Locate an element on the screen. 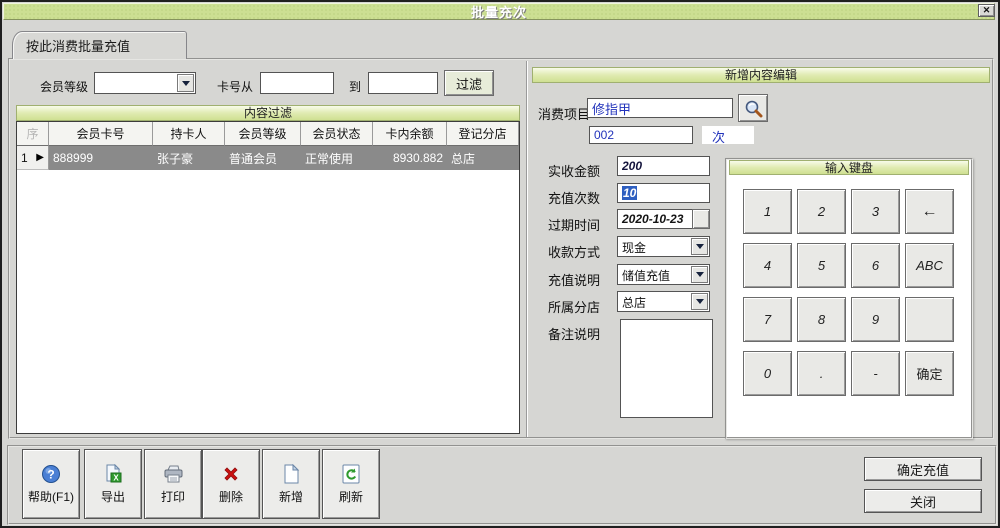 The height and width of the screenshot is (528, 1000). export-icon: X is located at coordinates (113, 474).